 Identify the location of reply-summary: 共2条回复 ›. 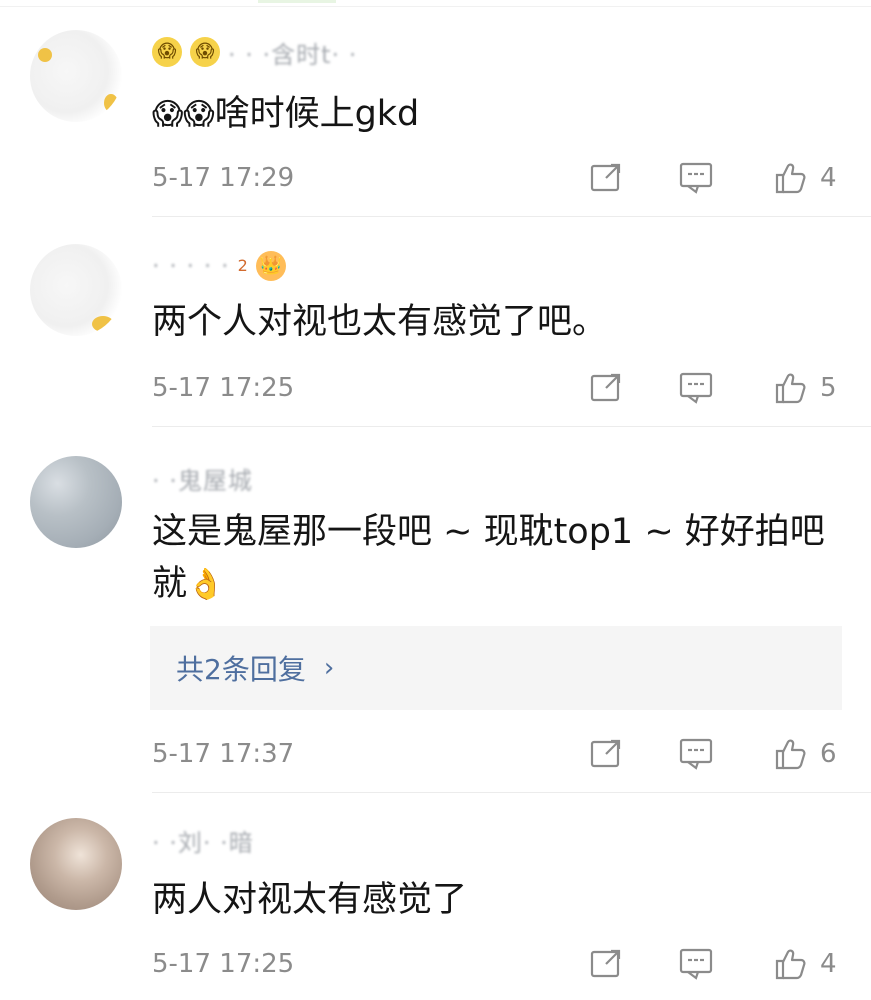
(496, 668).